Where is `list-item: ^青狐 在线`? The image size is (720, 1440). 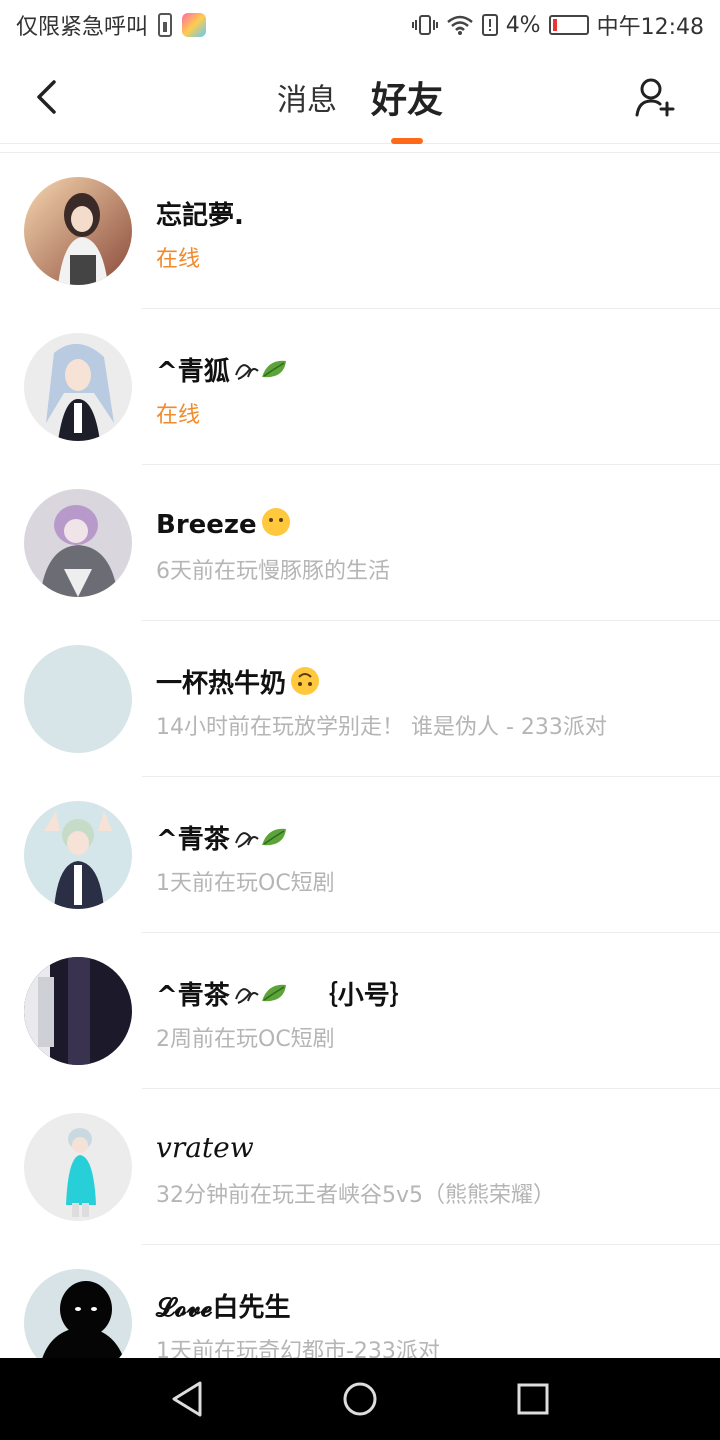
list-item: ^青狐 在线 is located at coordinates (360, 387).